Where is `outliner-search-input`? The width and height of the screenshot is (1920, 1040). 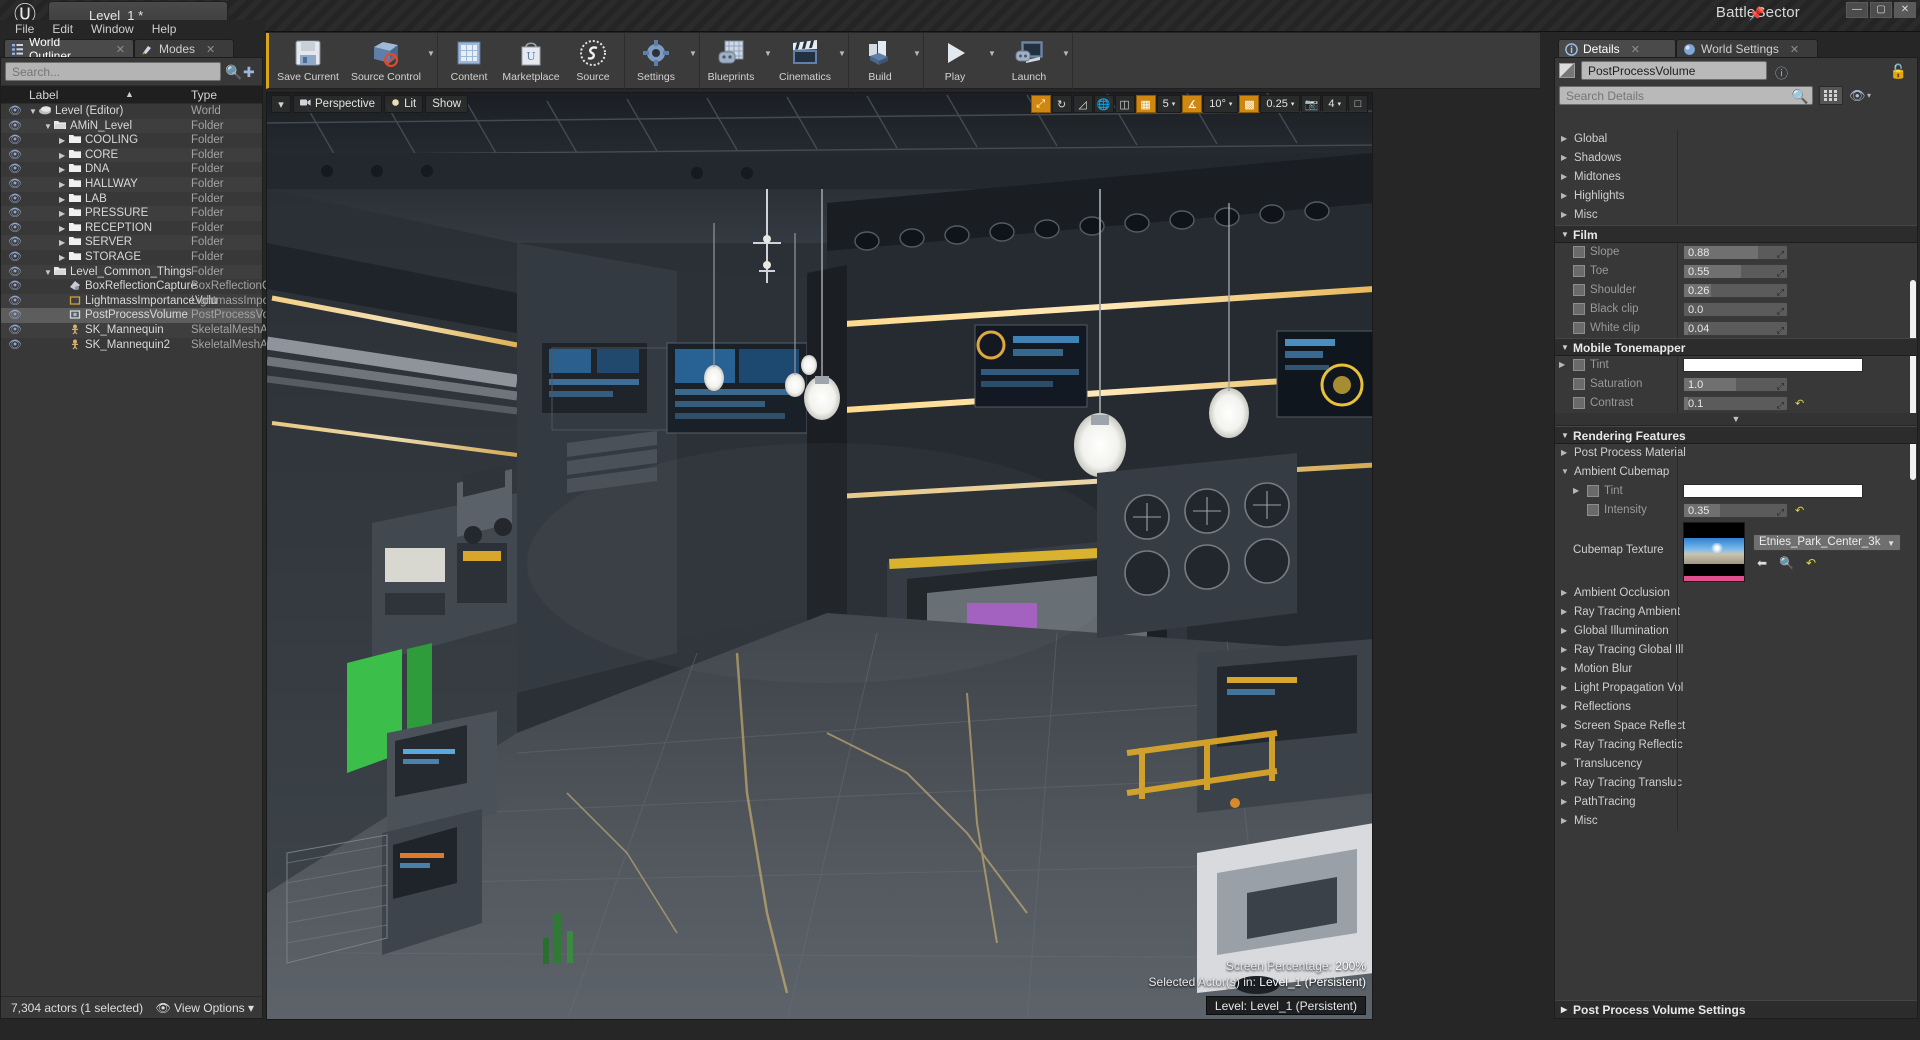
outliner-search-input is located at coordinates (113, 71).